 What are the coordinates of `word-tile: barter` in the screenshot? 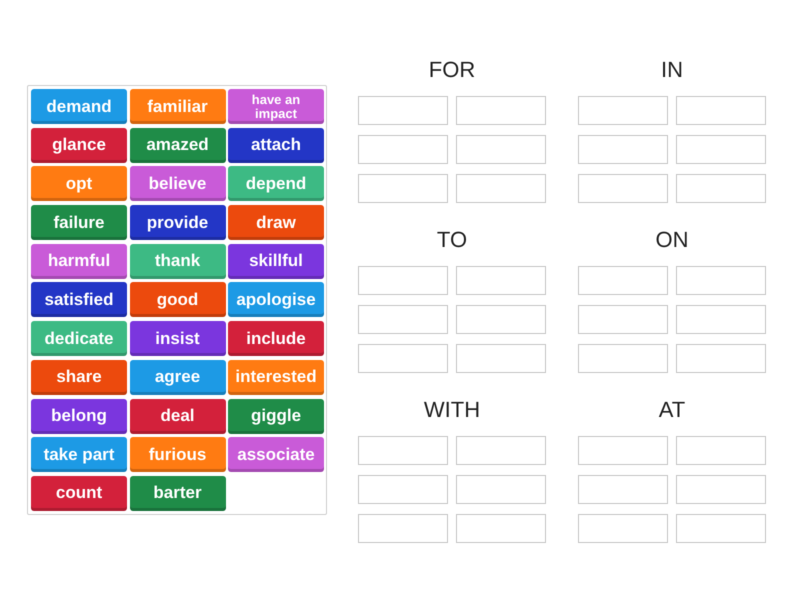 It's located at (178, 493).